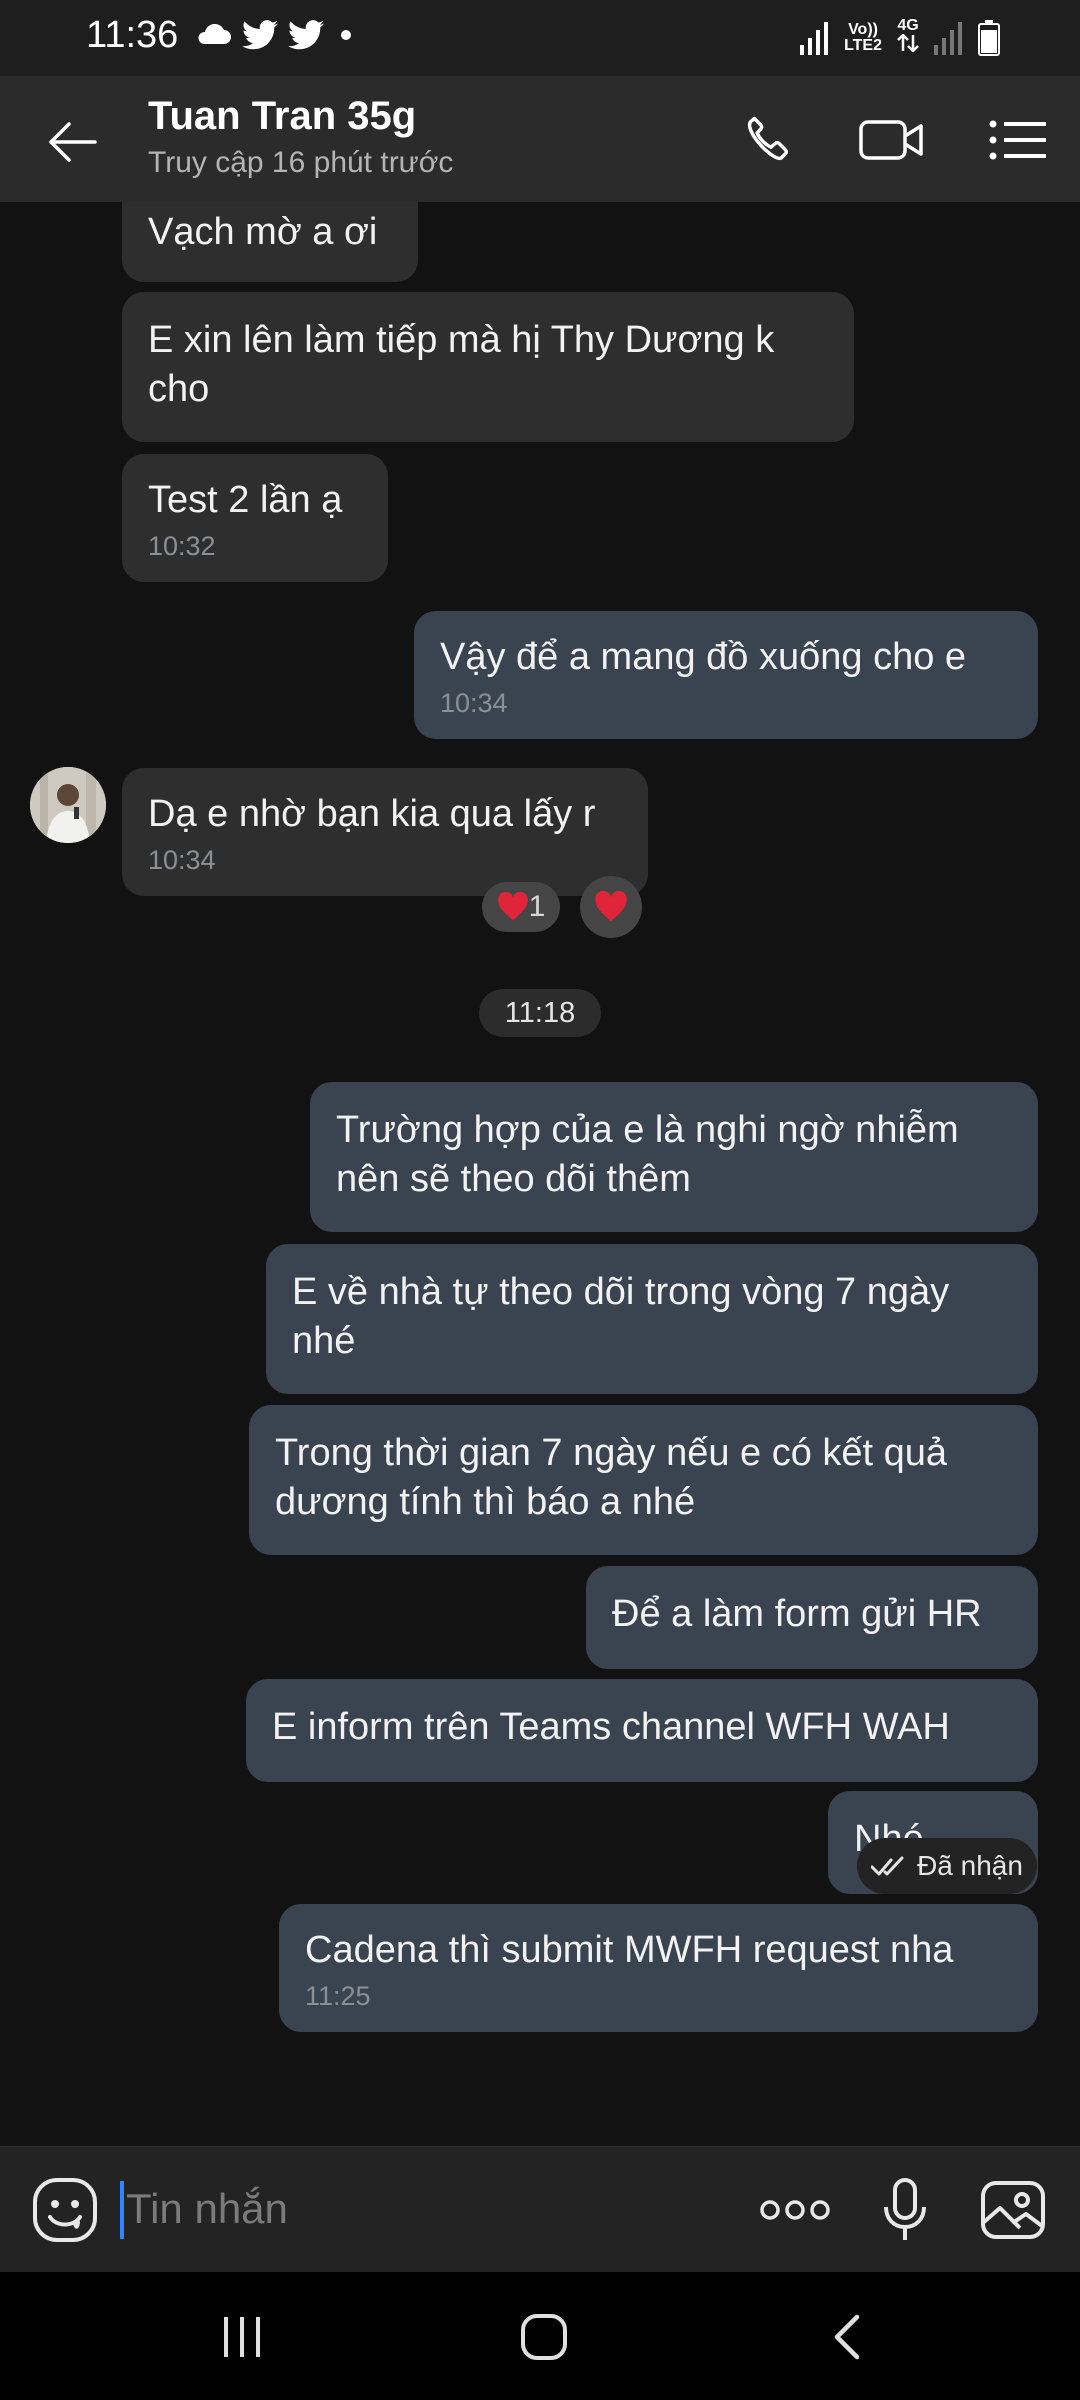 The height and width of the screenshot is (2400, 1080). I want to click on outgoing-message: E inform trên Teams channel WFH WAH, so click(642, 1730).